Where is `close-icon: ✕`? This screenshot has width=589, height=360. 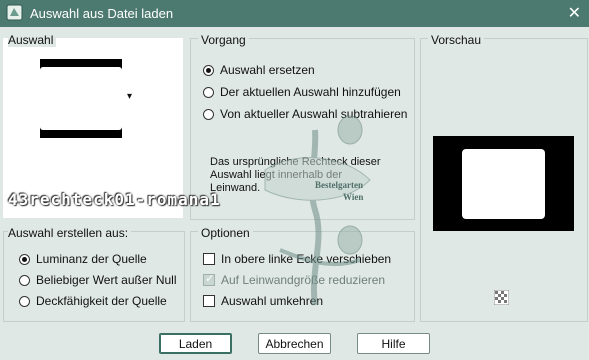
close-icon: ✕ is located at coordinates (574, 13).